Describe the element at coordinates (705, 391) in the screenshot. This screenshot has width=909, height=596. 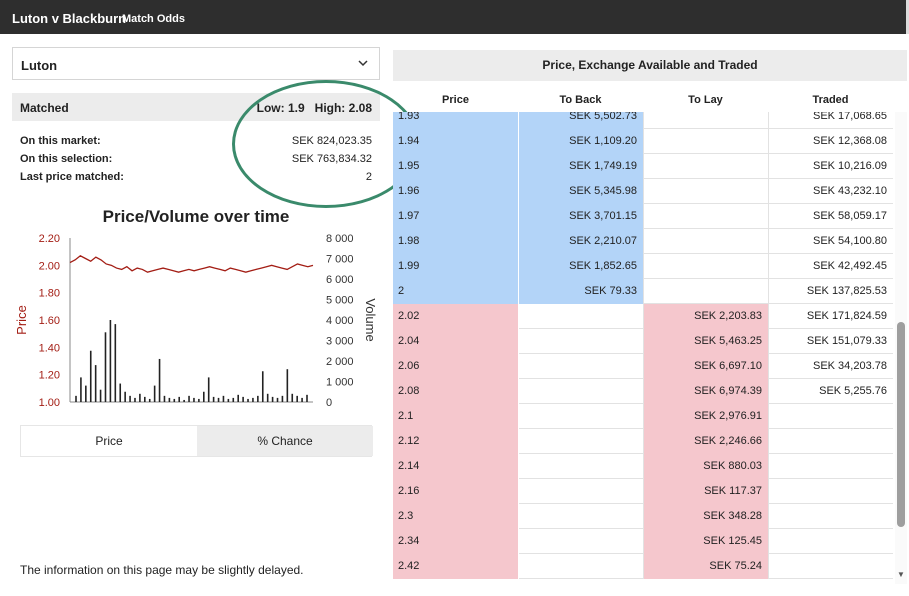
I see `to-lay-cell: SEK 6,974.39` at that location.